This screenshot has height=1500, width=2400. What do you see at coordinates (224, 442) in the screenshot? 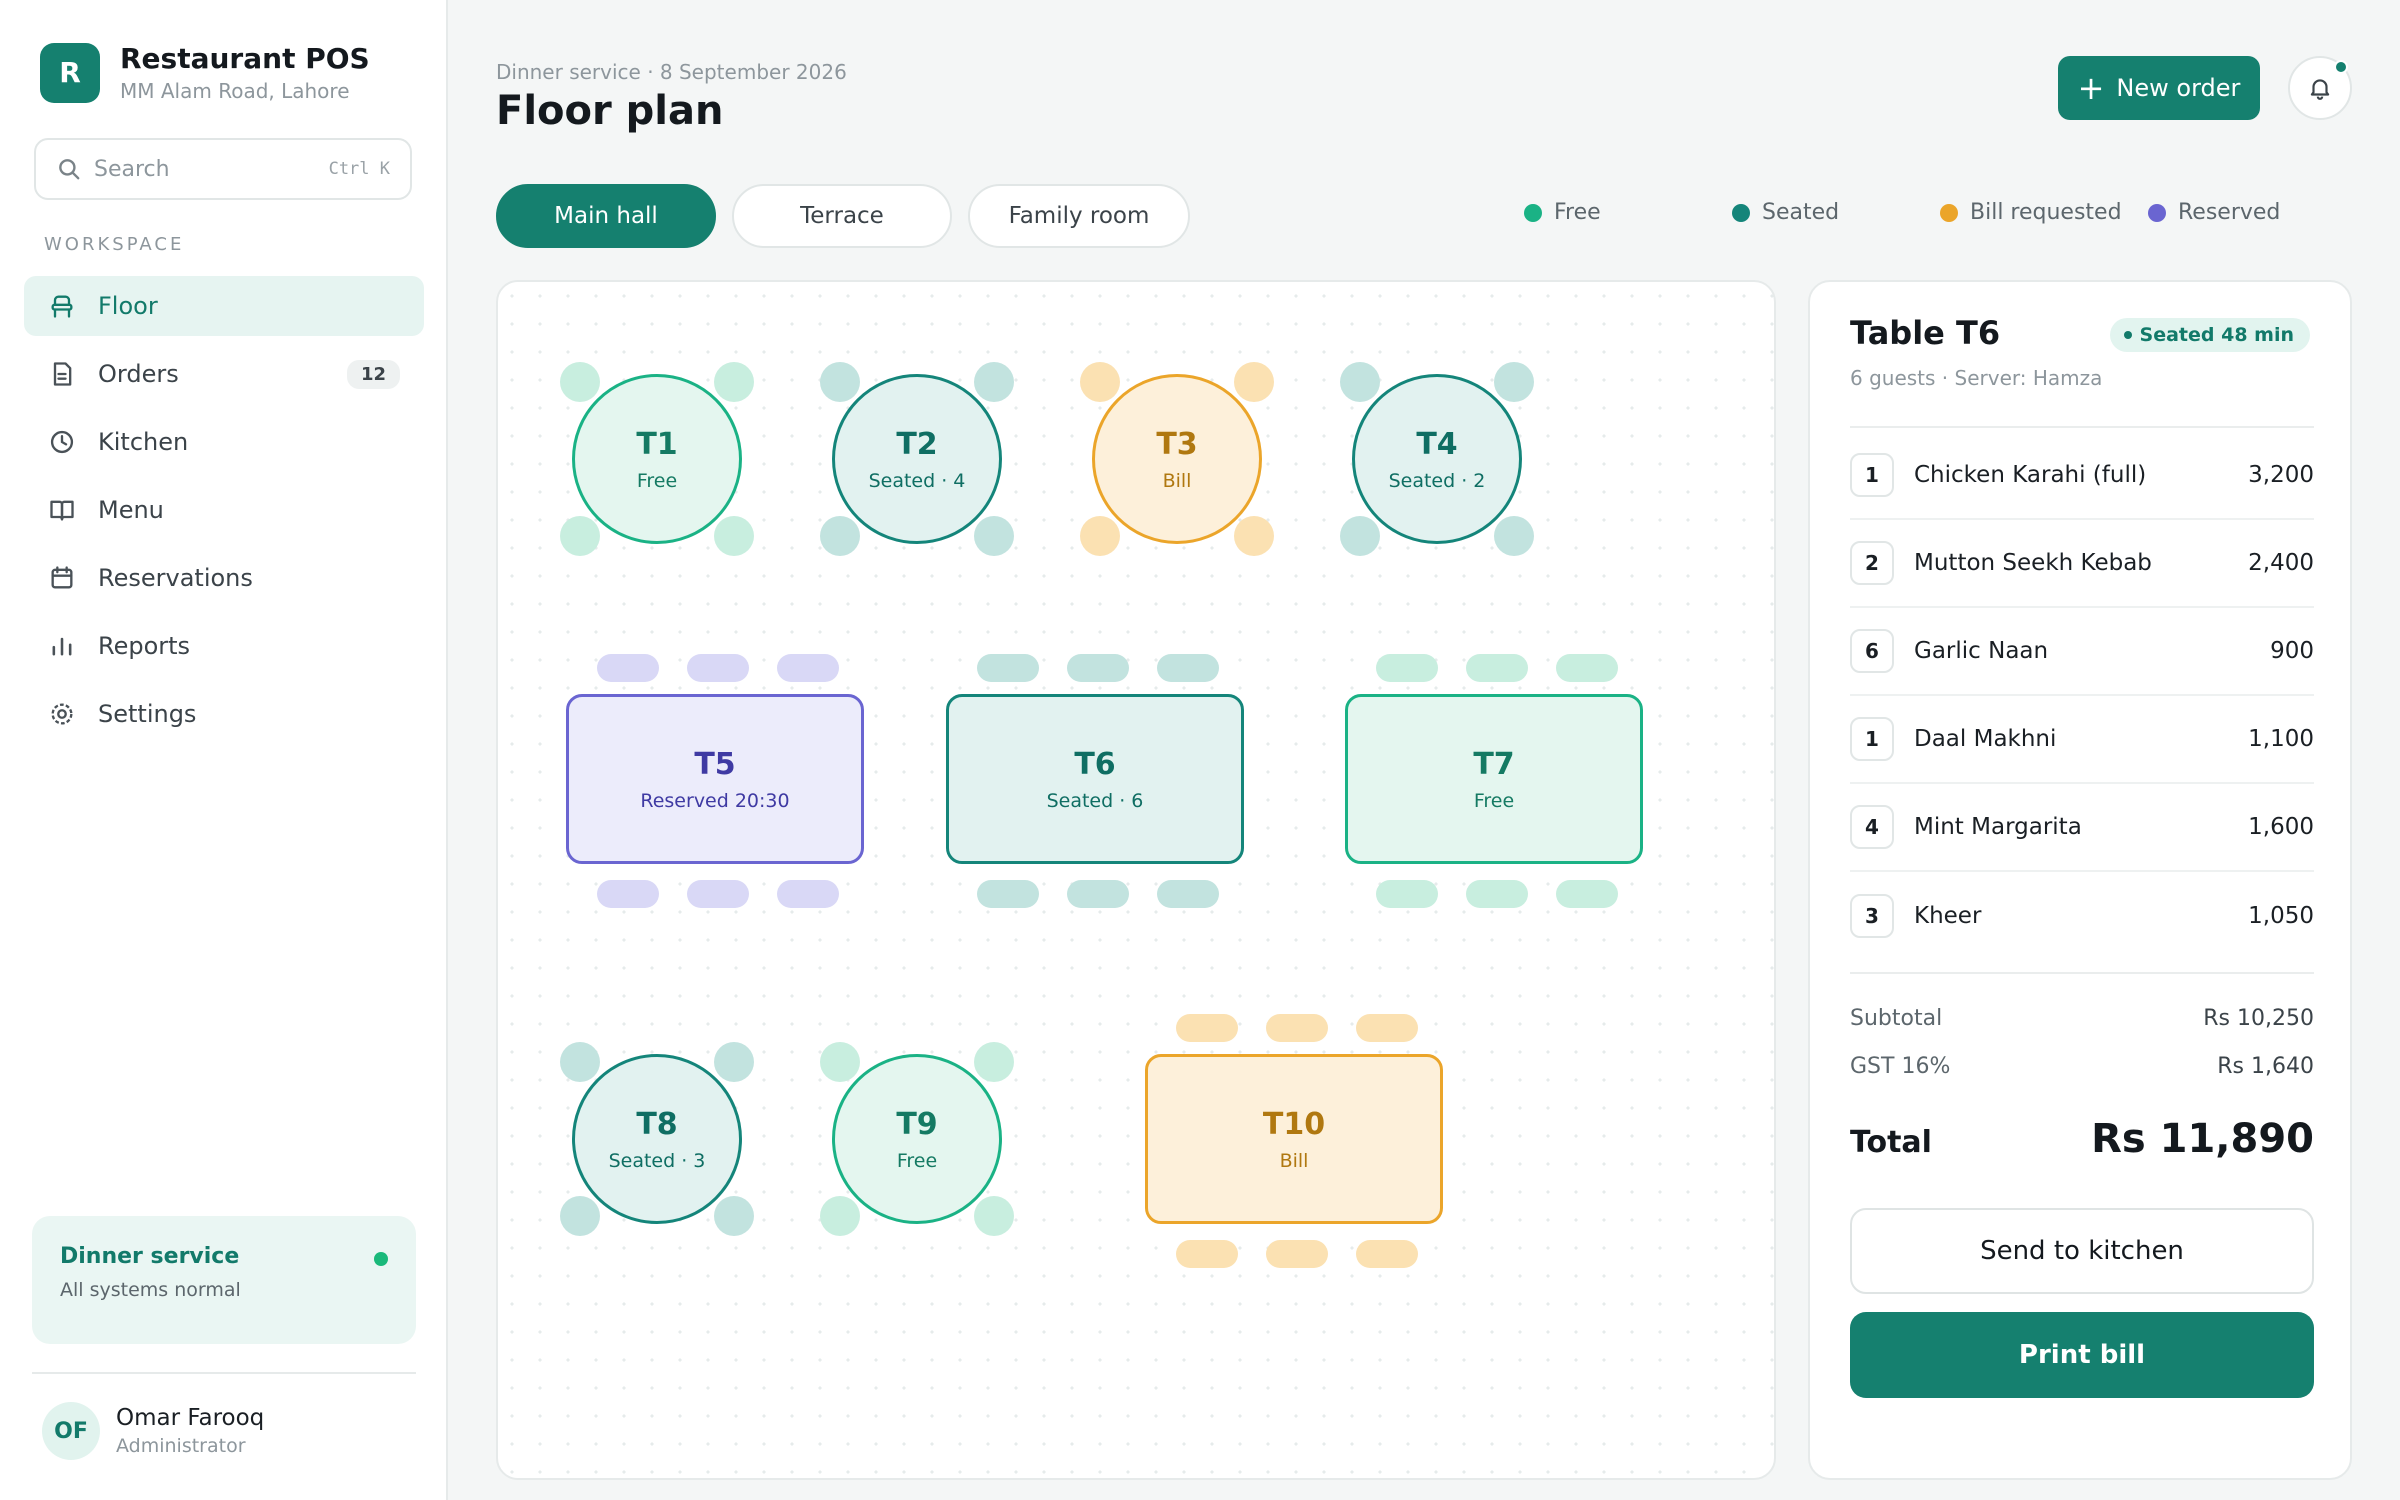
I see `sidebar-item-kitchen: Kitchen` at bounding box center [224, 442].